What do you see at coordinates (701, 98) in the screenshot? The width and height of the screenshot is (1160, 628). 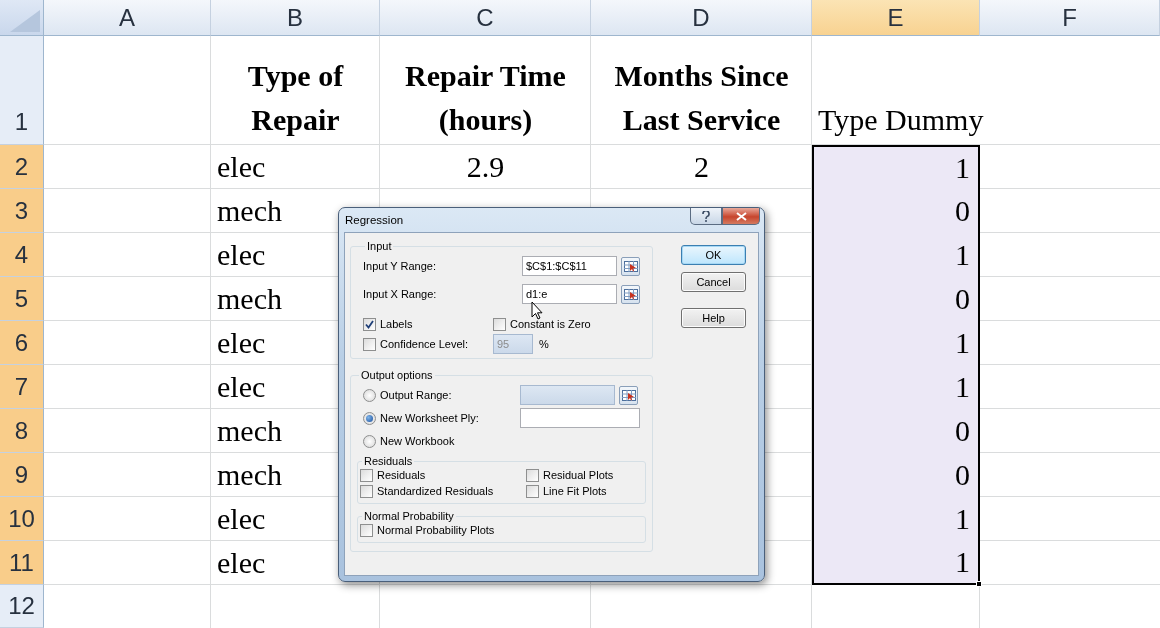 I see `column-heading: Months Since Last Service` at bounding box center [701, 98].